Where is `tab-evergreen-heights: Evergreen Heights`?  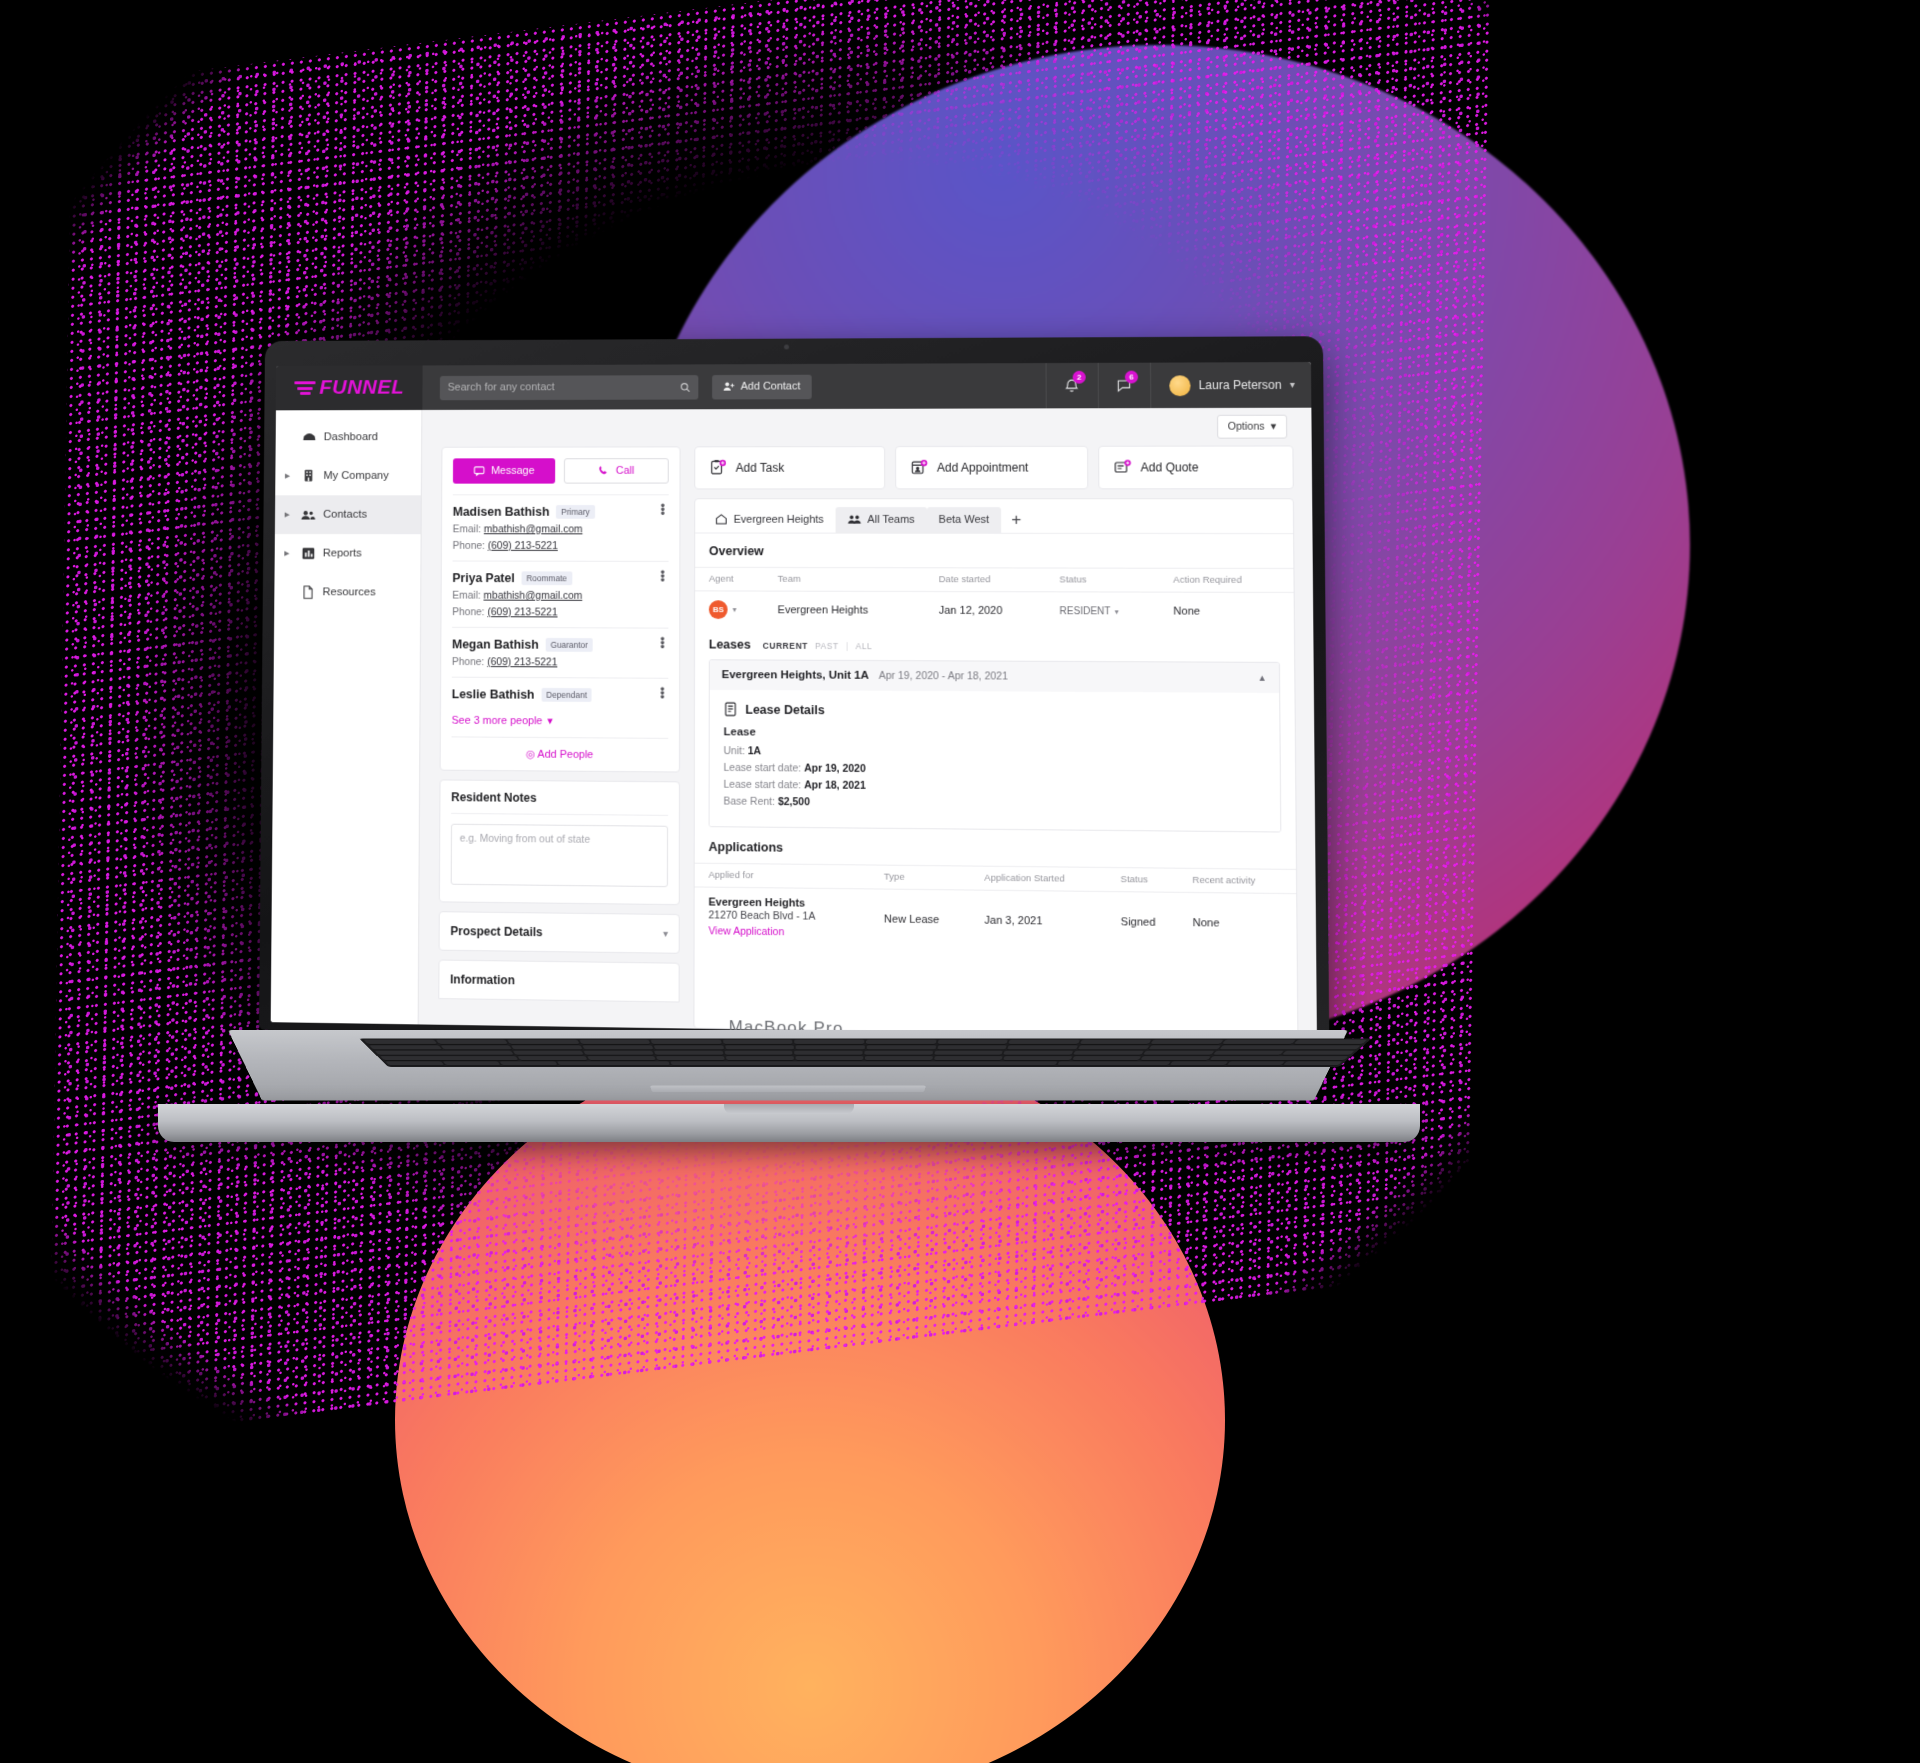
tab-evergreen-heights: Evergreen Heights is located at coordinates (769, 519).